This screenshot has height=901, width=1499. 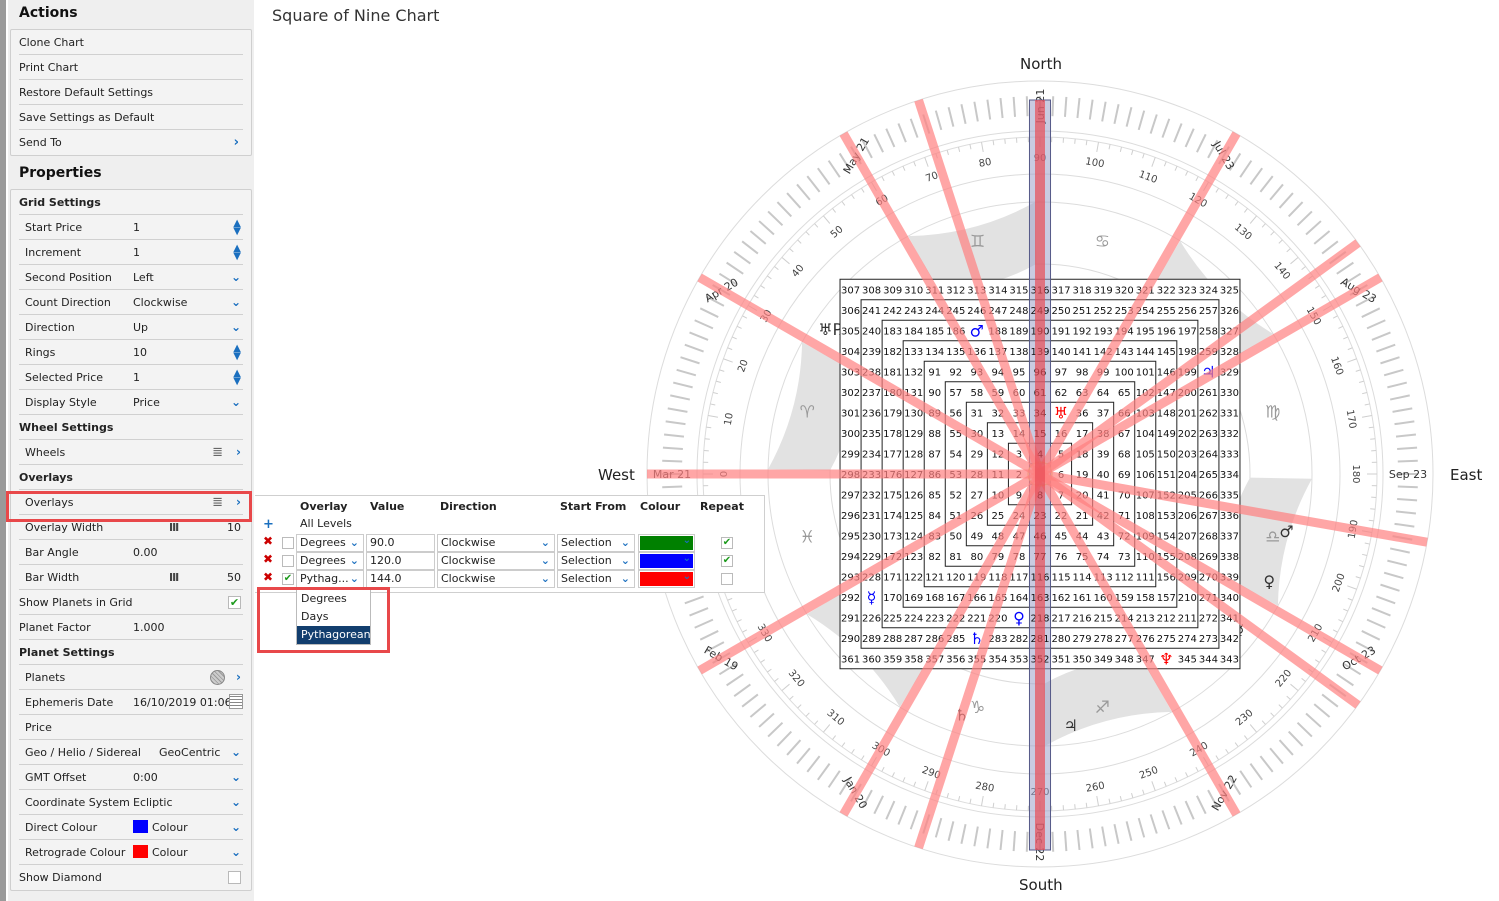 What do you see at coordinates (131, 277) in the screenshot?
I see `grid-setting-second-position: Second Position Left ⌄` at bounding box center [131, 277].